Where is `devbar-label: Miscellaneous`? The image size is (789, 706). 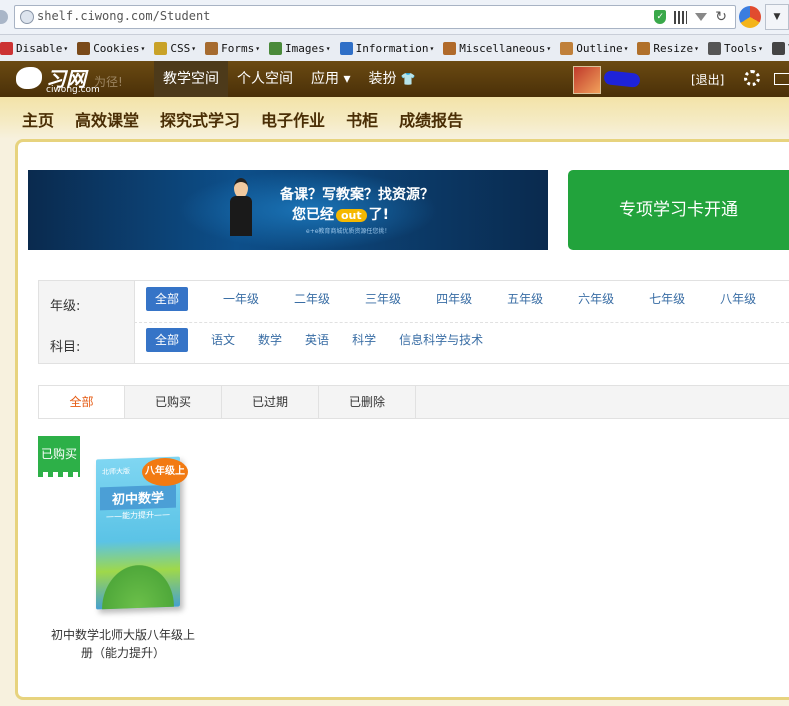
devbar-label: Miscellaneous is located at coordinates (502, 48).